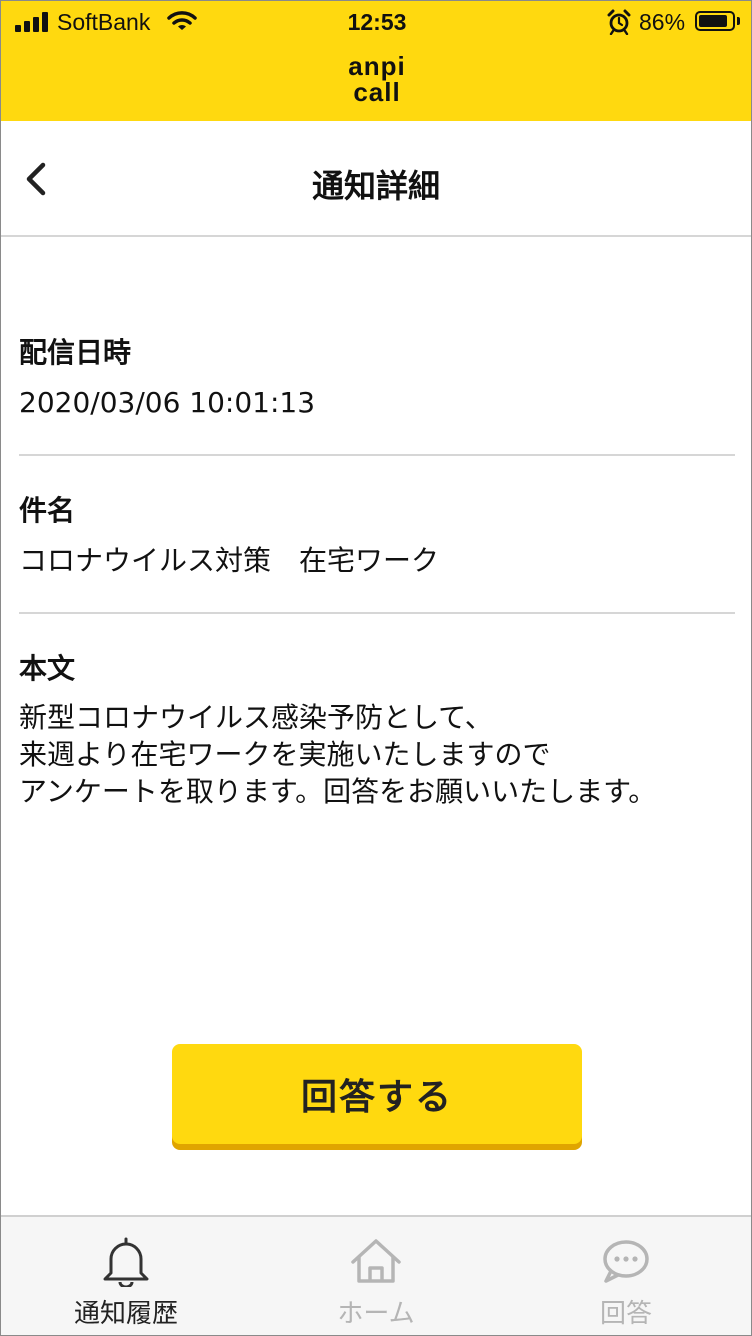 This screenshot has height=1336, width=752. Describe the element at coordinates (377, 536) in the screenshot. I see `subject-section: 件名 コロナウイルス対策 在宅ワーク` at that location.